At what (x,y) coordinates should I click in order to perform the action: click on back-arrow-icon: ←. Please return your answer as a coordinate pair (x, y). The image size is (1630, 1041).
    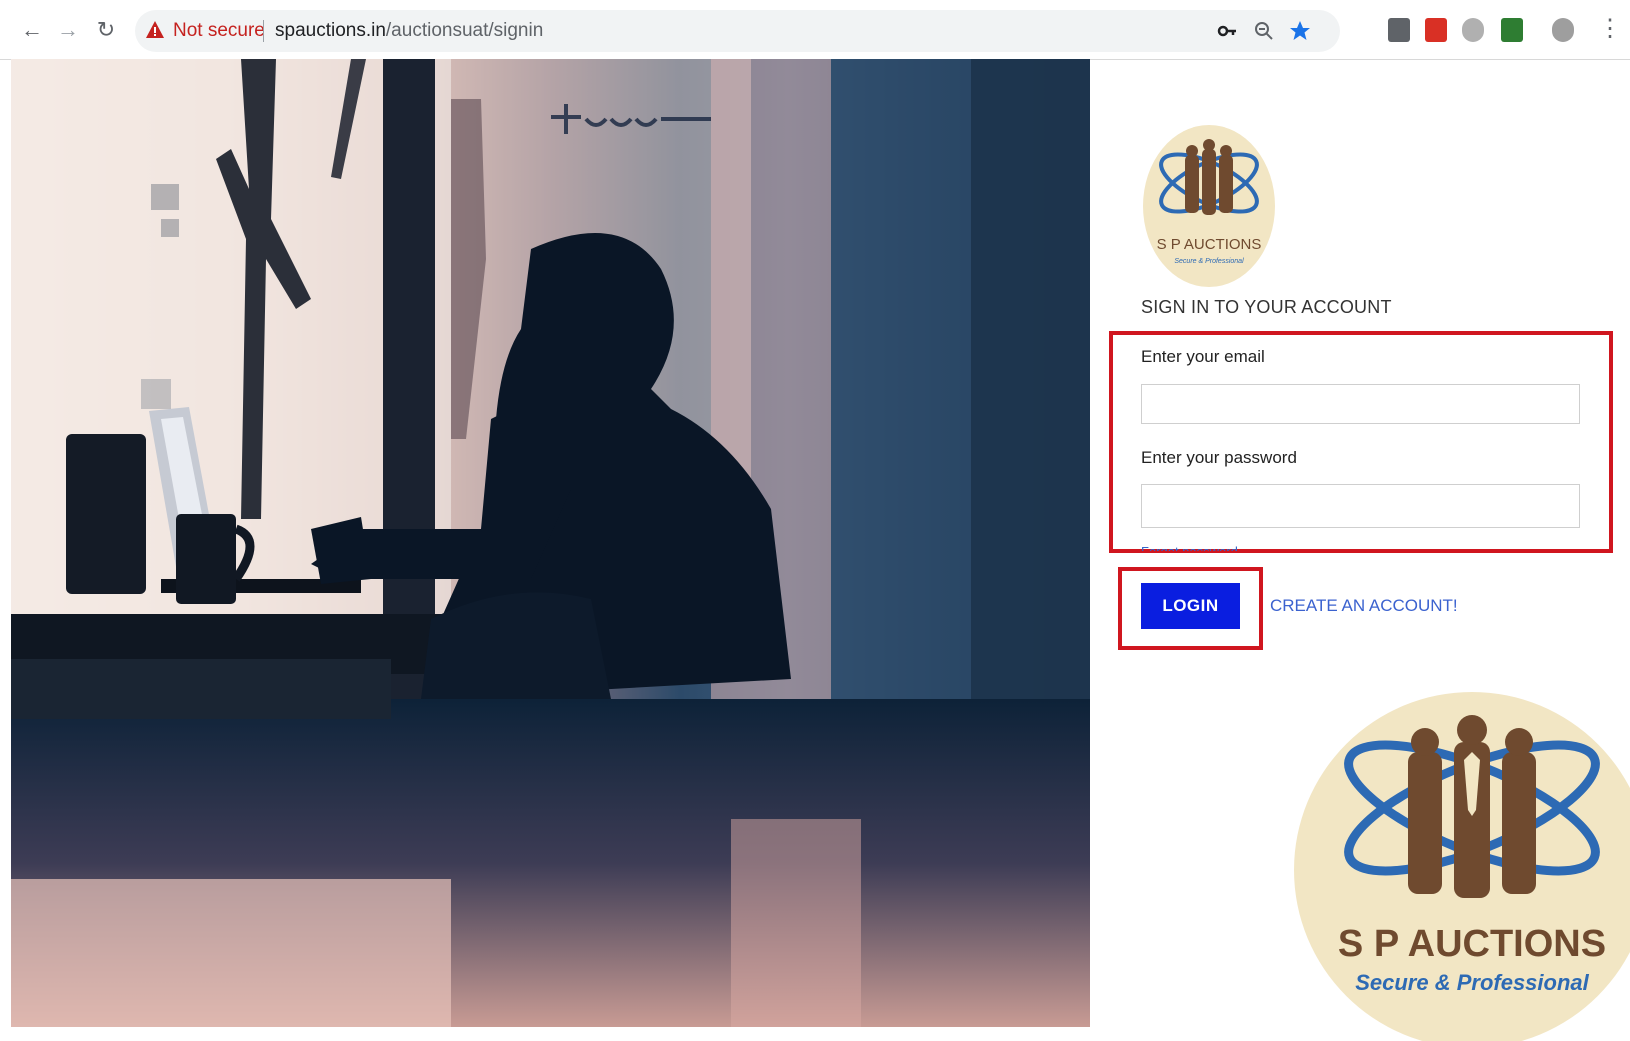
    Looking at the image, I should click on (32, 30).